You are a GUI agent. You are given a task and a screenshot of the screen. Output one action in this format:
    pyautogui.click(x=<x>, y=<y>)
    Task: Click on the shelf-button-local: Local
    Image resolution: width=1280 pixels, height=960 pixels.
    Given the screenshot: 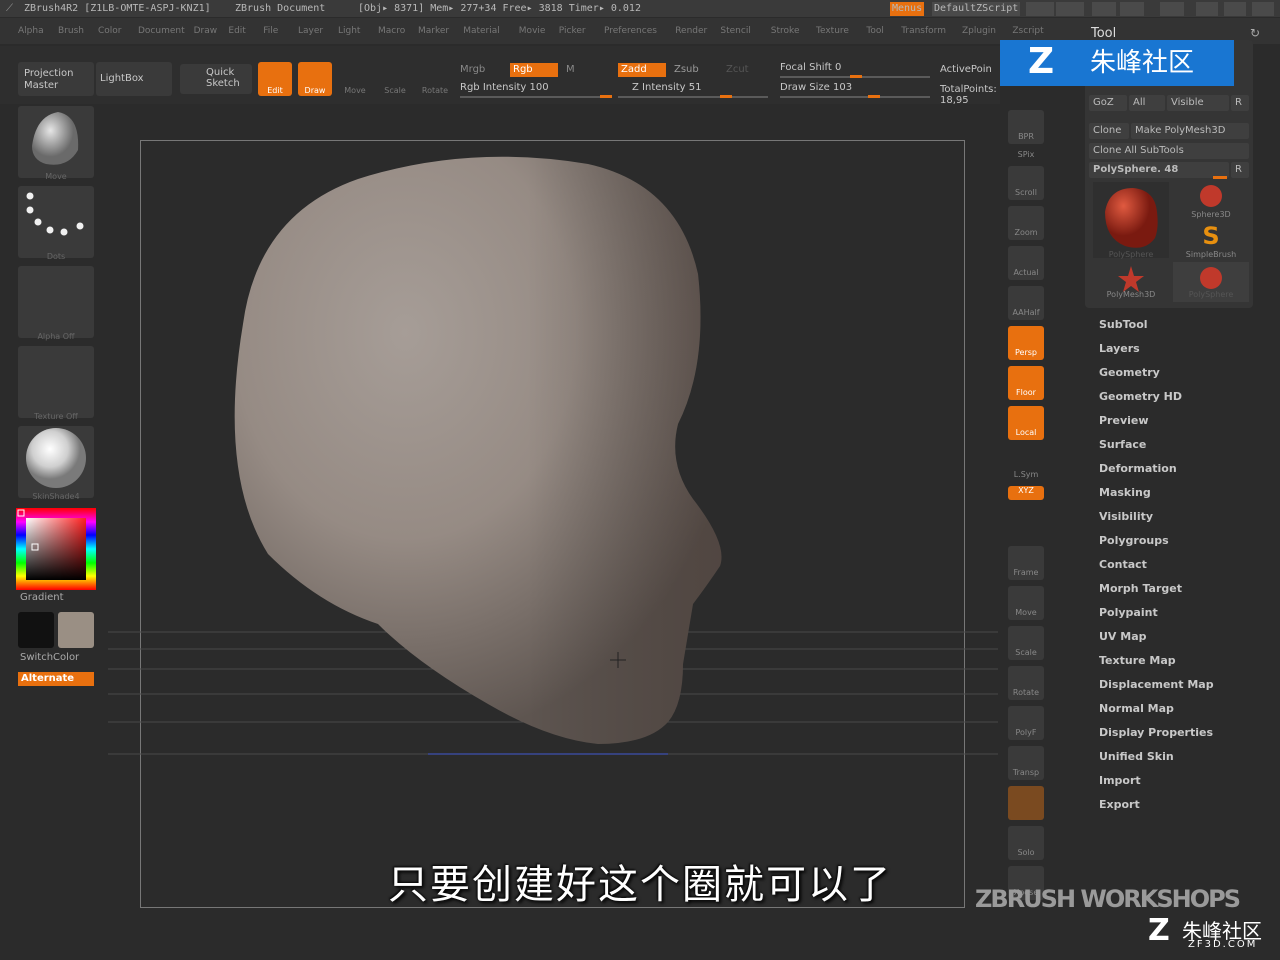 What is the action you would take?
    pyautogui.click(x=1026, y=423)
    